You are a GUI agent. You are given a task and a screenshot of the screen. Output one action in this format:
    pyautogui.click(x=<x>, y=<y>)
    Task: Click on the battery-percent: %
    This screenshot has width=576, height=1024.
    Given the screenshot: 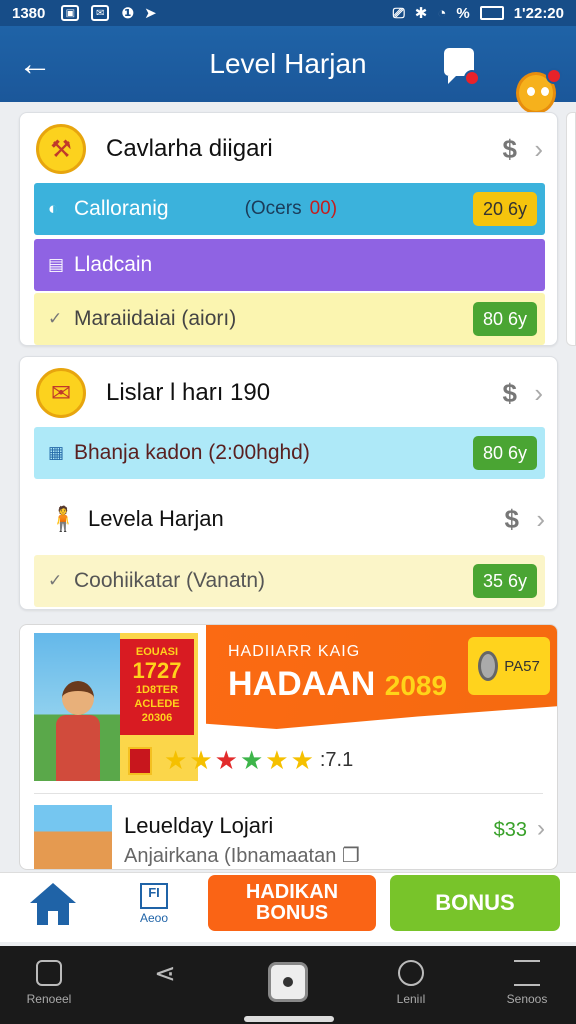 What is the action you would take?
    pyautogui.click(x=463, y=13)
    